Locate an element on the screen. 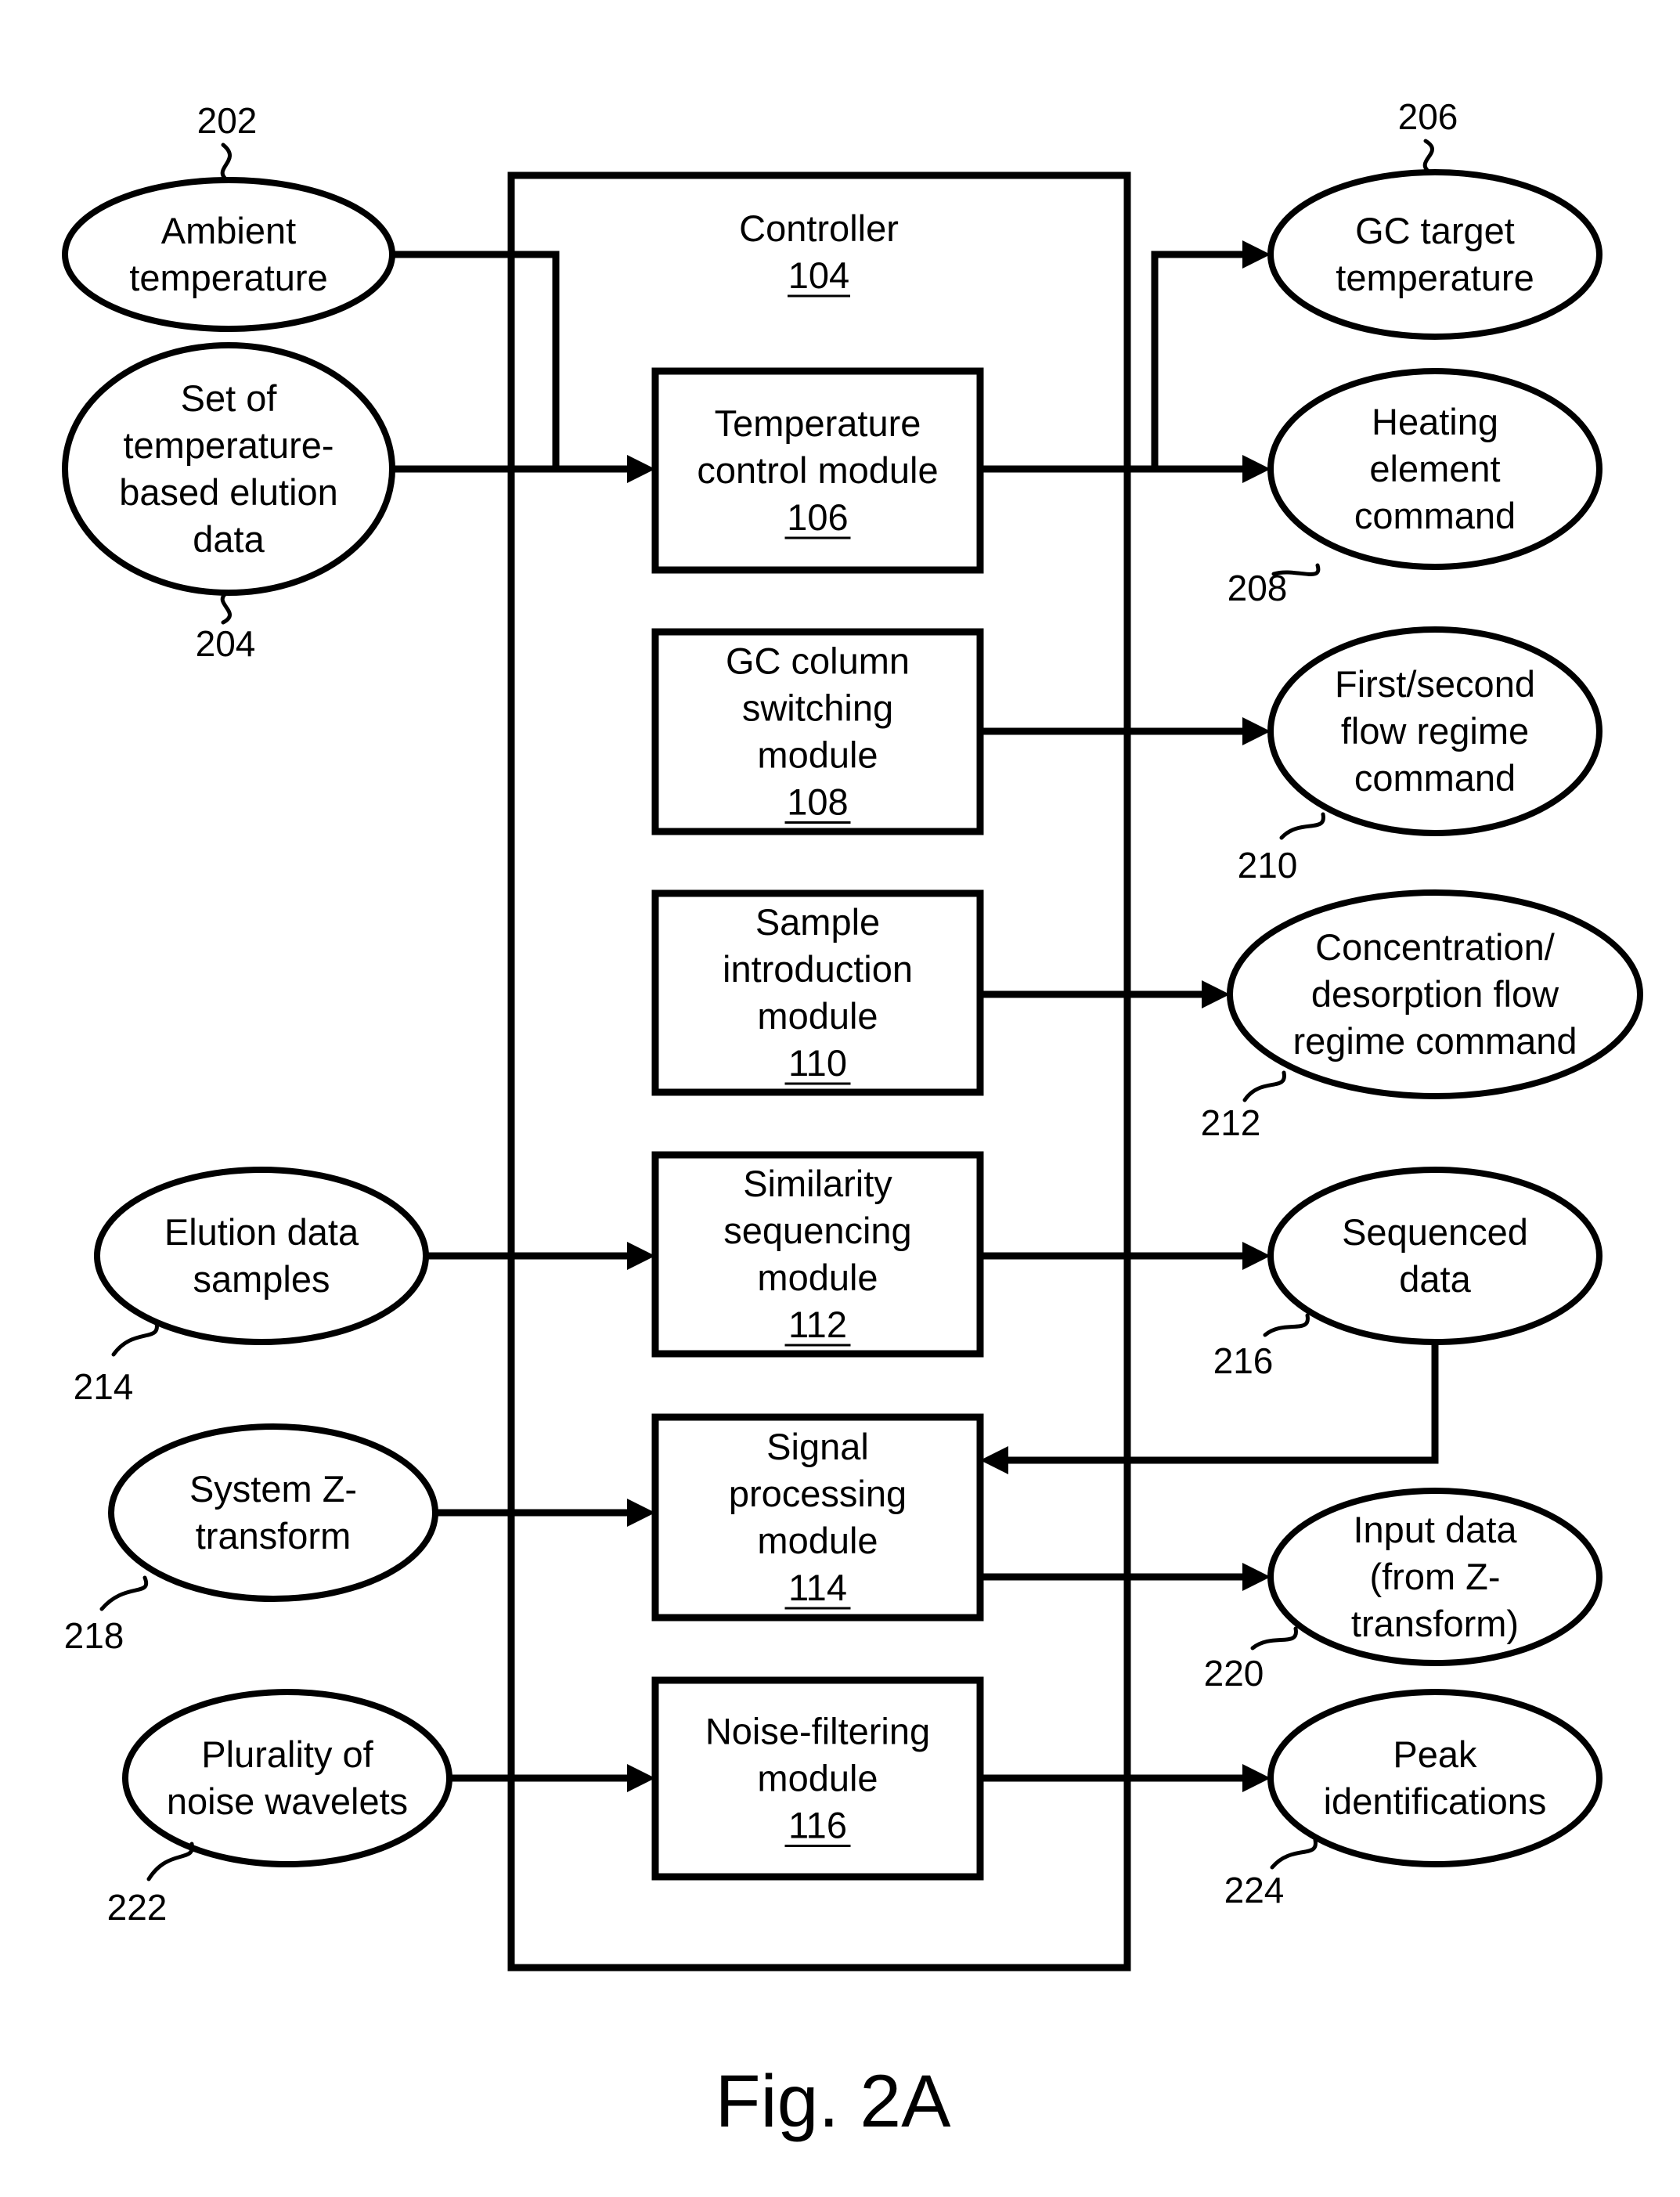  module-label-line: switching is located at coordinates (817, 708).